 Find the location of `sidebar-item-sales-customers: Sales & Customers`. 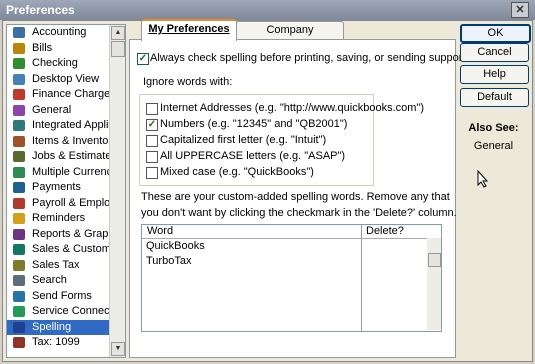

sidebar-item-sales-customers: Sales & Customers is located at coordinates (58, 250).